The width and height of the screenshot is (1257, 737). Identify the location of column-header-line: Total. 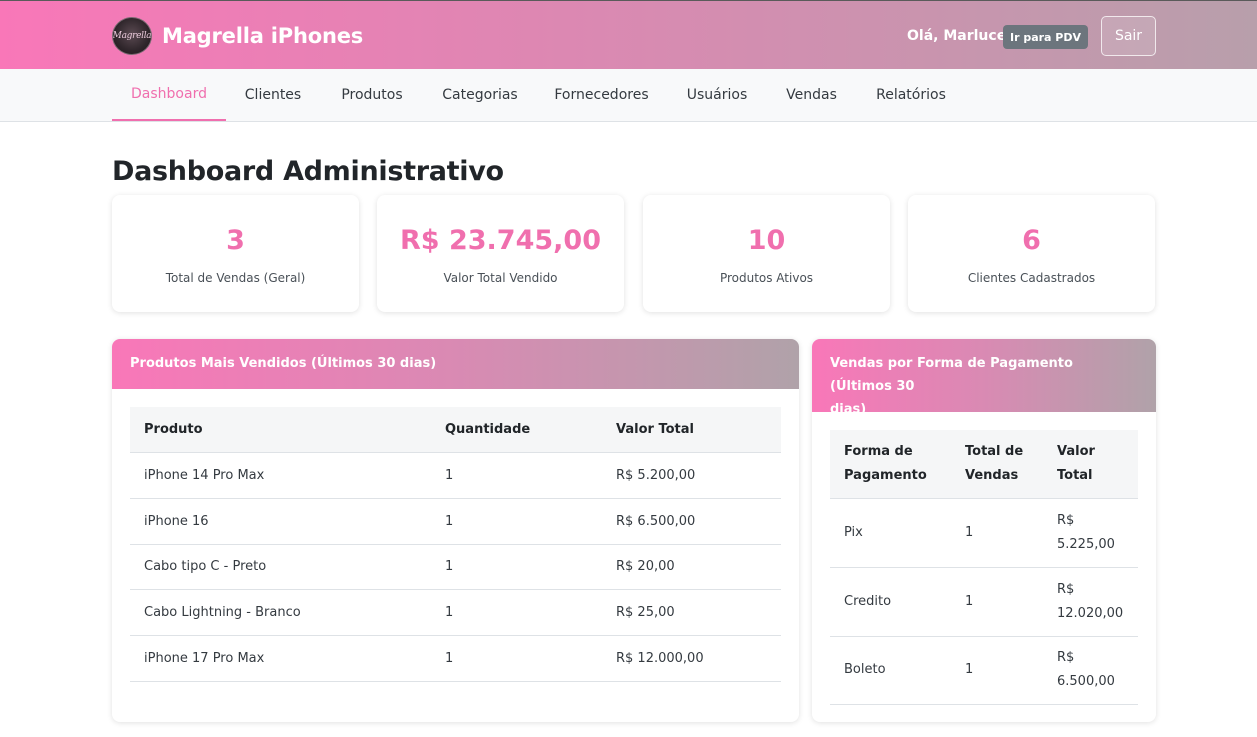
(1075, 475).